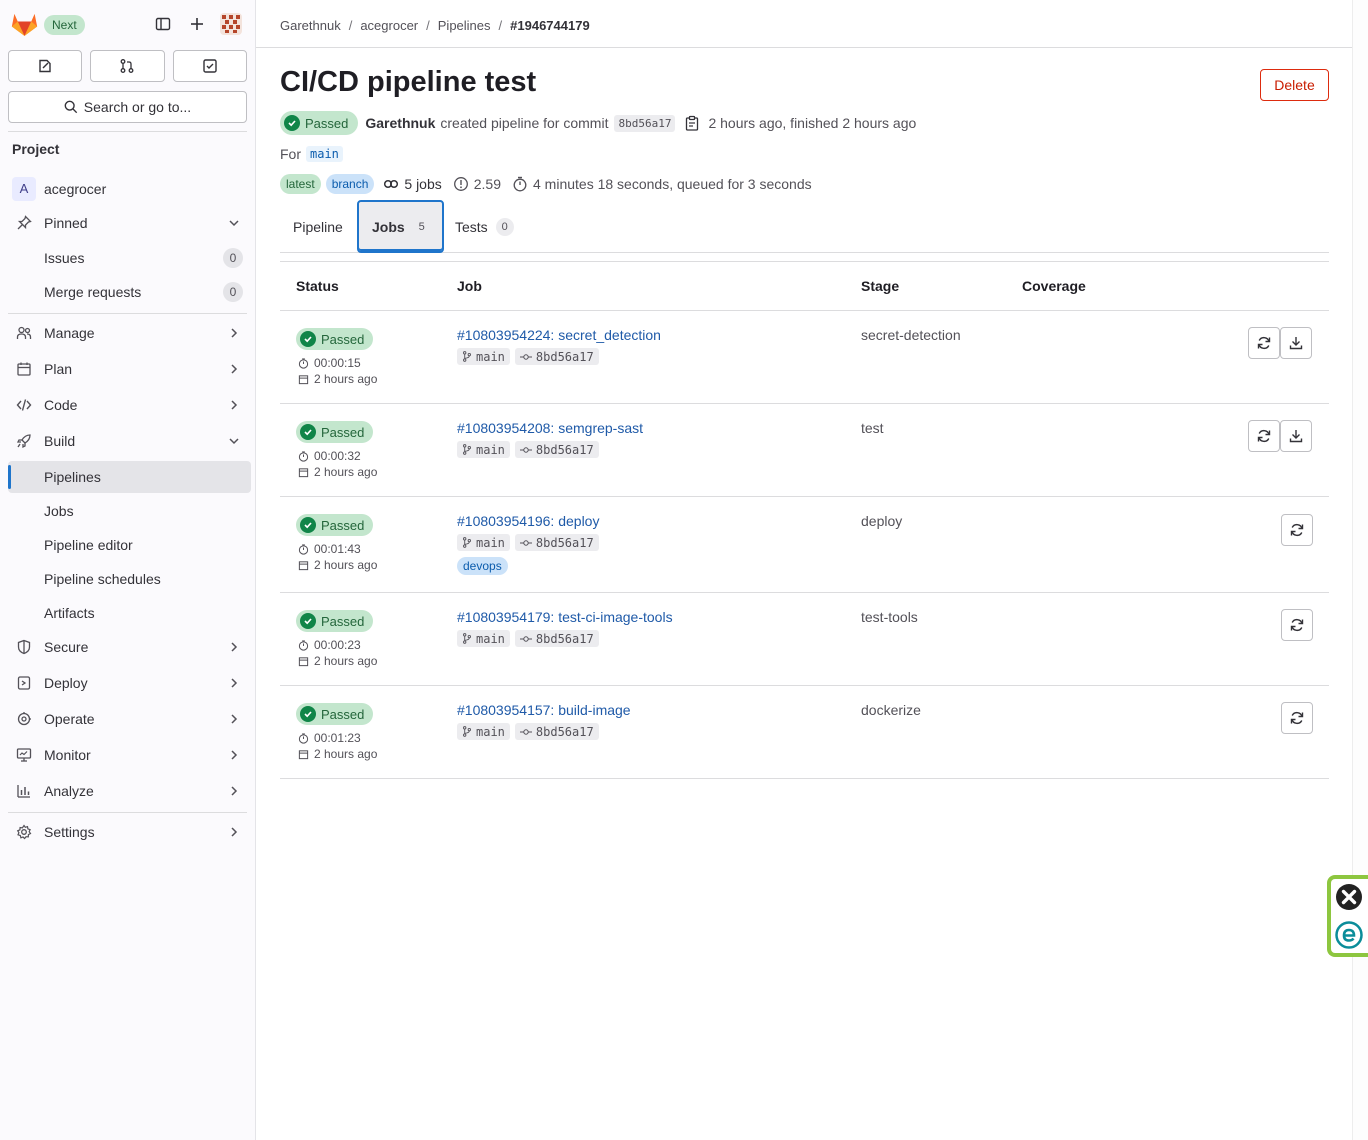  What do you see at coordinates (129, 223) in the screenshot?
I see `sidebar-item-pinned: Pinned` at bounding box center [129, 223].